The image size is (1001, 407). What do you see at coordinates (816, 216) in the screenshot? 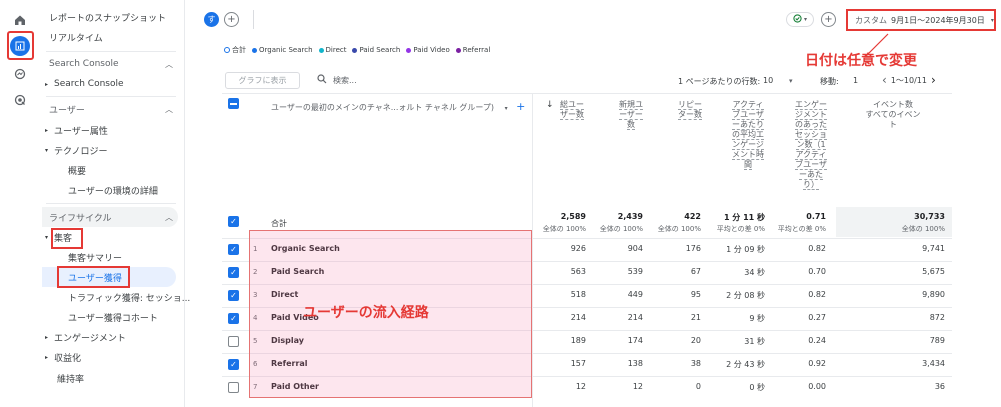
I see `total-value: 0.71` at bounding box center [816, 216].